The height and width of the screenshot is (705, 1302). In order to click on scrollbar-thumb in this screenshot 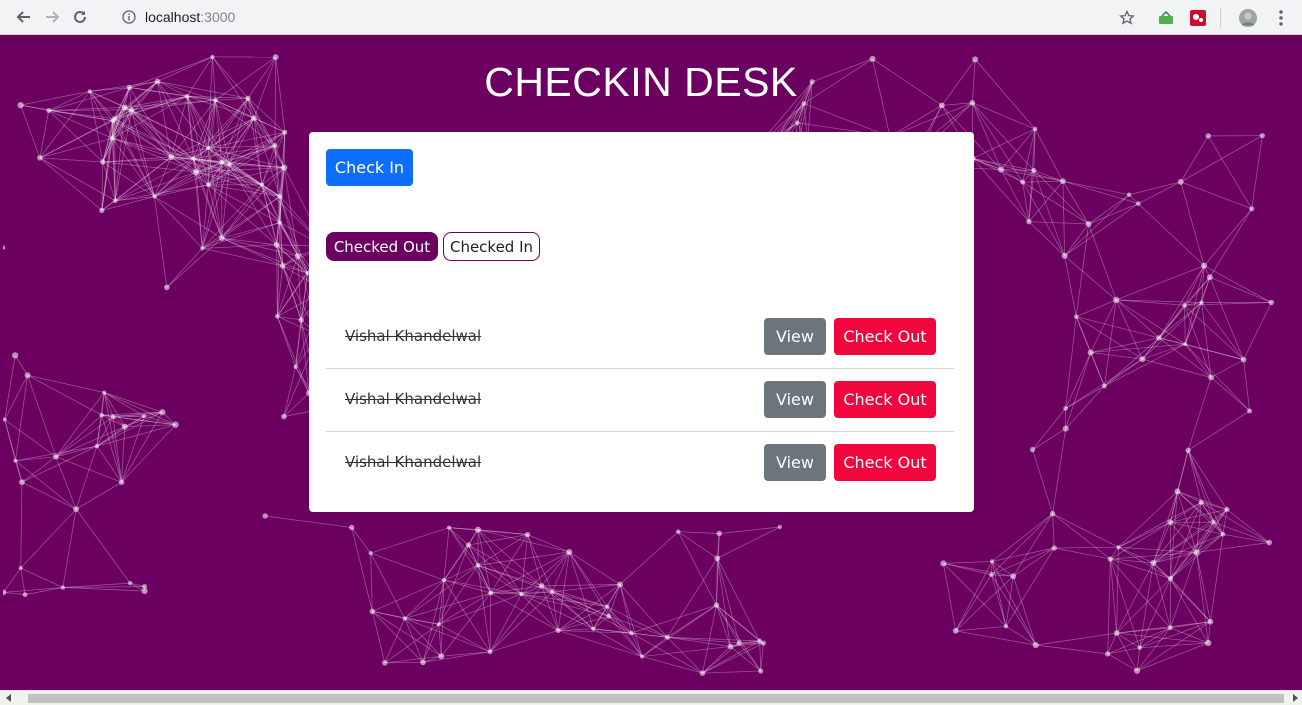, I will do `click(656, 698)`.